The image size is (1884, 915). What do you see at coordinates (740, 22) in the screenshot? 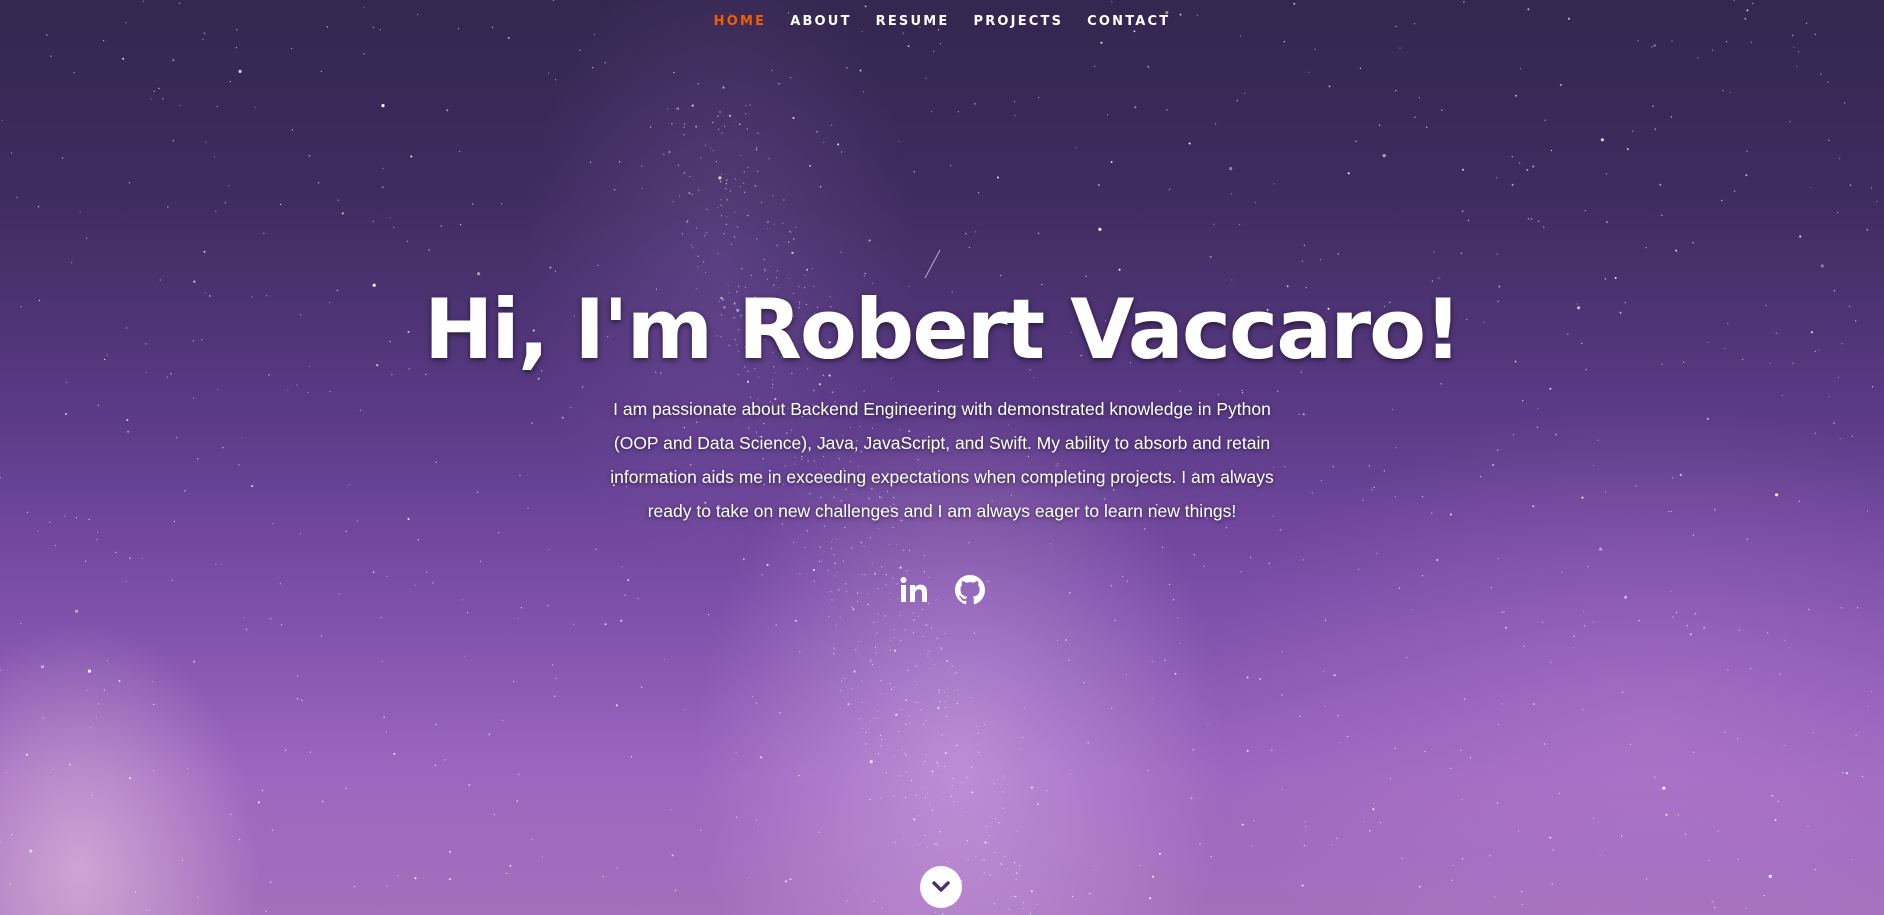
I see `nav-home-link: HOME` at bounding box center [740, 22].